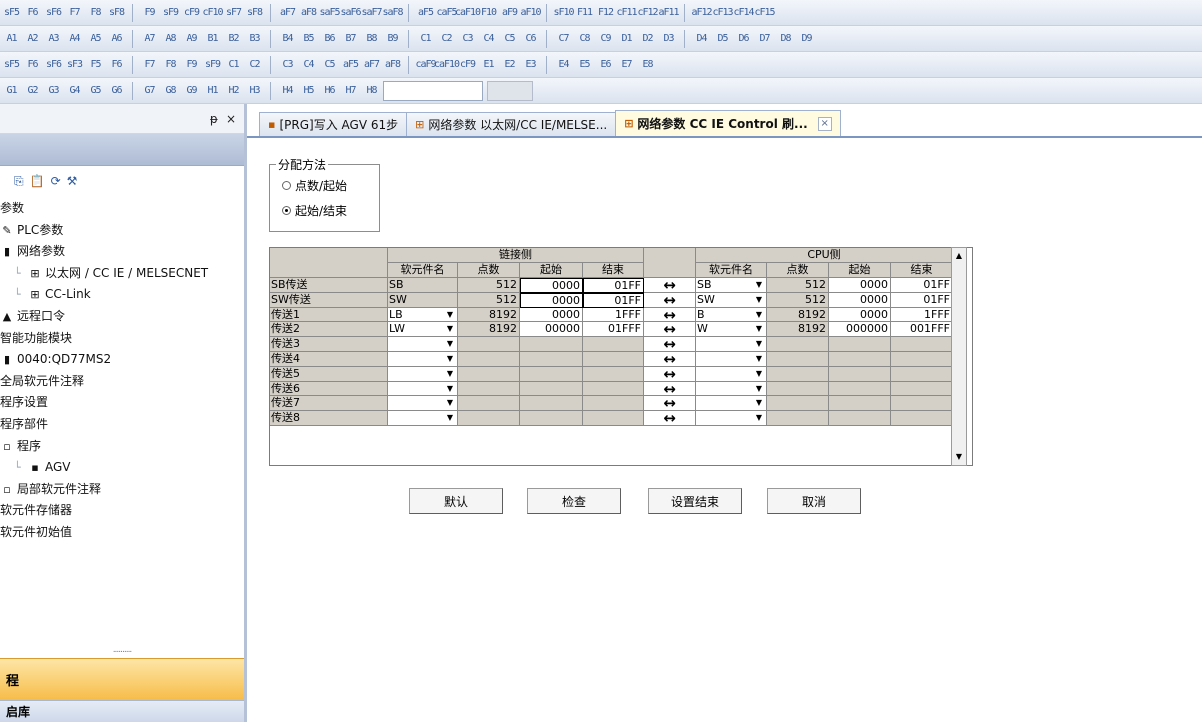 This screenshot has width=1202, height=722. Describe the element at coordinates (233, 91) in the screenshot. I see `toolbar-button: H2` at that location.